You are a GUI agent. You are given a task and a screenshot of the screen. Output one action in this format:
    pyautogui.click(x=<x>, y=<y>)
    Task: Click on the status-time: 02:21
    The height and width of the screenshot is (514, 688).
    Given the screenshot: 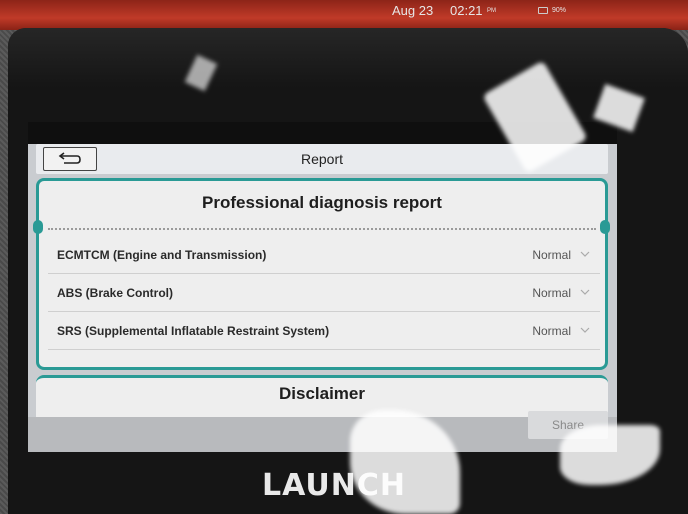 What is the action you would take?
    pyautogui.click(x=466, y=10)
    